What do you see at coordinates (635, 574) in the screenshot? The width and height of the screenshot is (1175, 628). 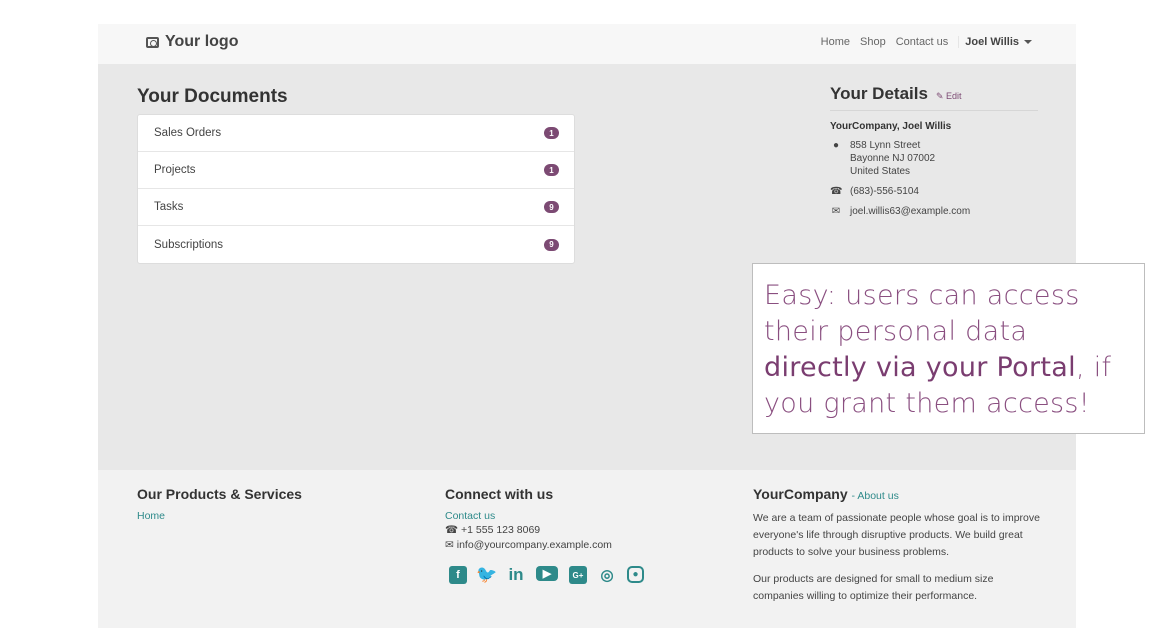 I see `instagram-icon: ●` at bounding box center [635, 574].